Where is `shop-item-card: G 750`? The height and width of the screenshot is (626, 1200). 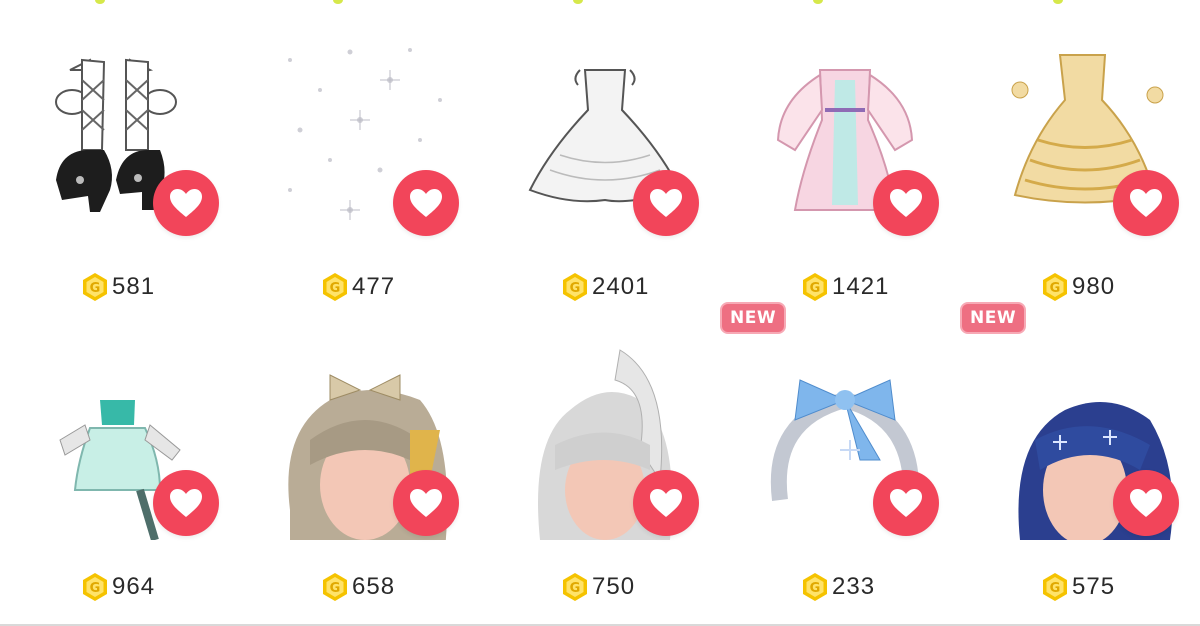
shop-item-card: G 750 is located at coordinates (600, 450).